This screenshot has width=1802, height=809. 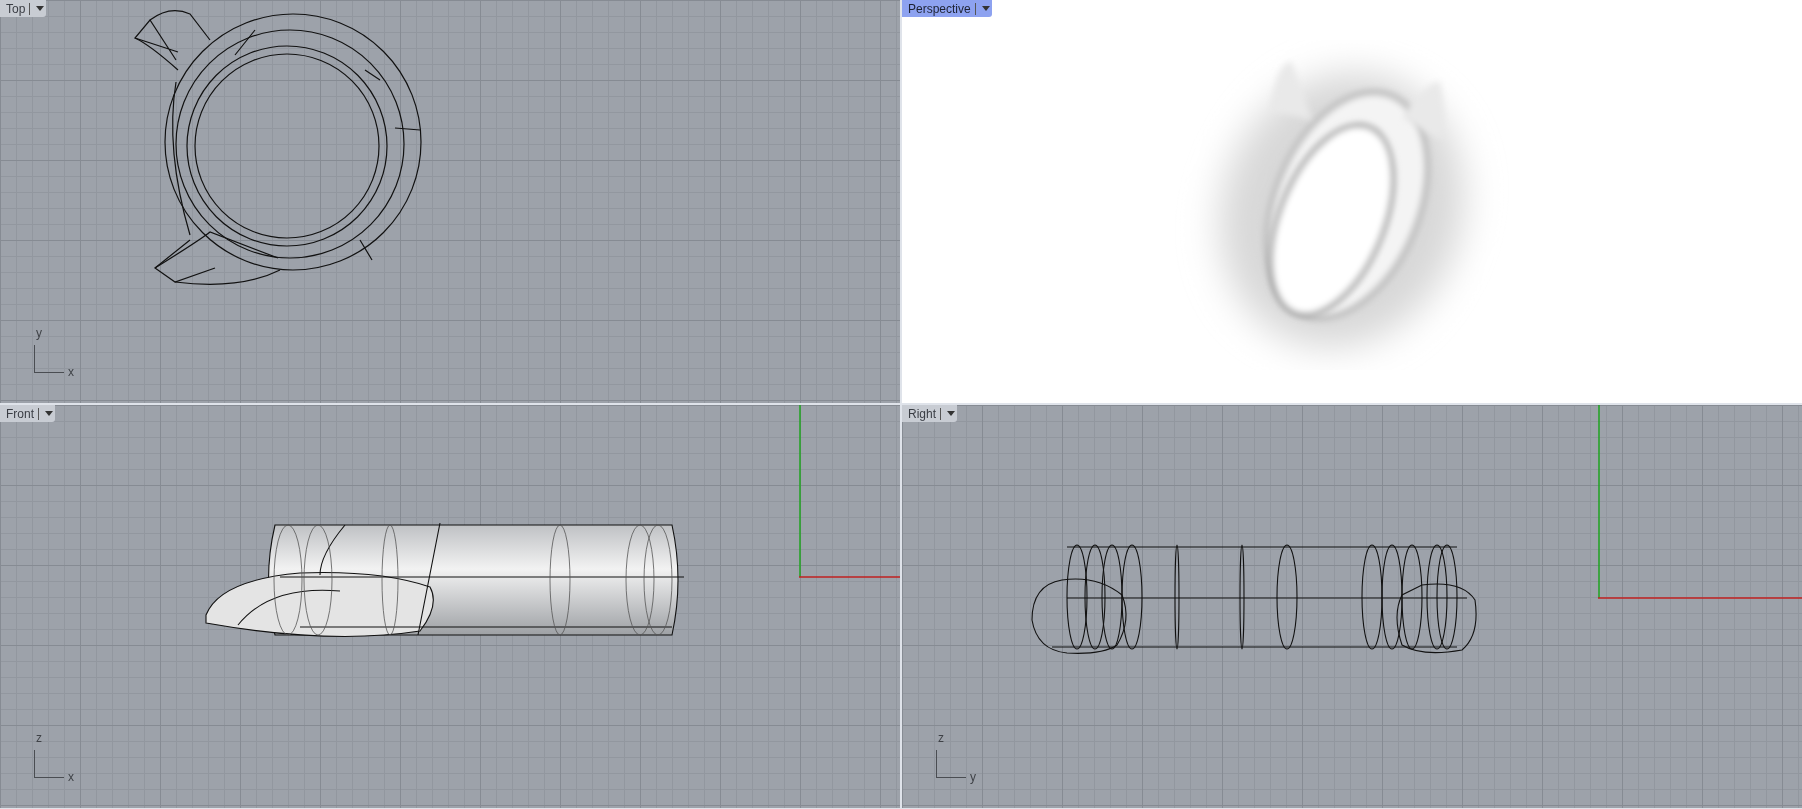 I want to click on viewport-tab: Top, so click(x=23, y=8).